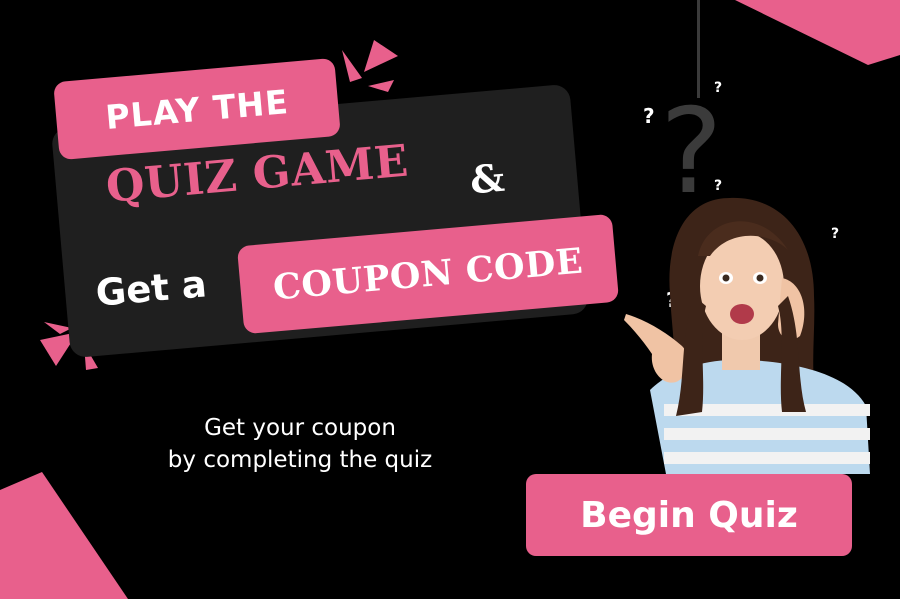 This screenshot has width=900, height=599. What do you see at coordinates (817, 32) in the screenshot?
I see `top-right-pink-shape` at bounding box center [817, 32].